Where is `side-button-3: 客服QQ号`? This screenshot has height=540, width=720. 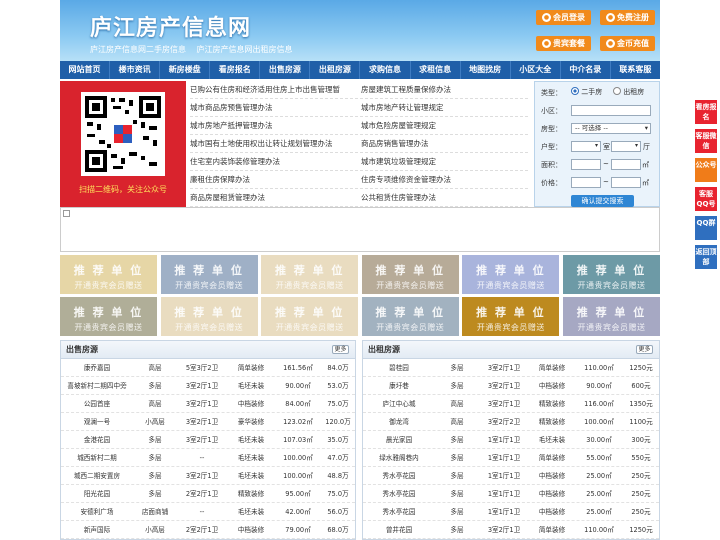 side-button-3: 客服QQ号 is located at coordinates (706, 199).